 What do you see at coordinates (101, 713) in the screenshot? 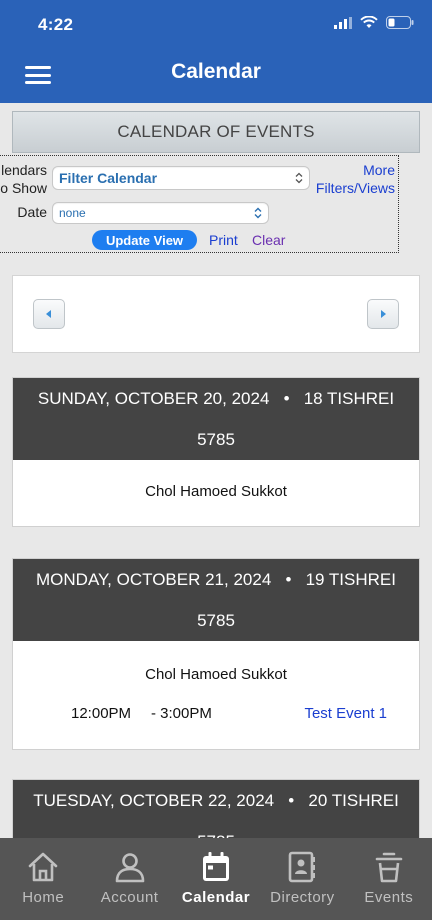
I see `event-start-time: 12:00PM` at bounding box center [101, 713].